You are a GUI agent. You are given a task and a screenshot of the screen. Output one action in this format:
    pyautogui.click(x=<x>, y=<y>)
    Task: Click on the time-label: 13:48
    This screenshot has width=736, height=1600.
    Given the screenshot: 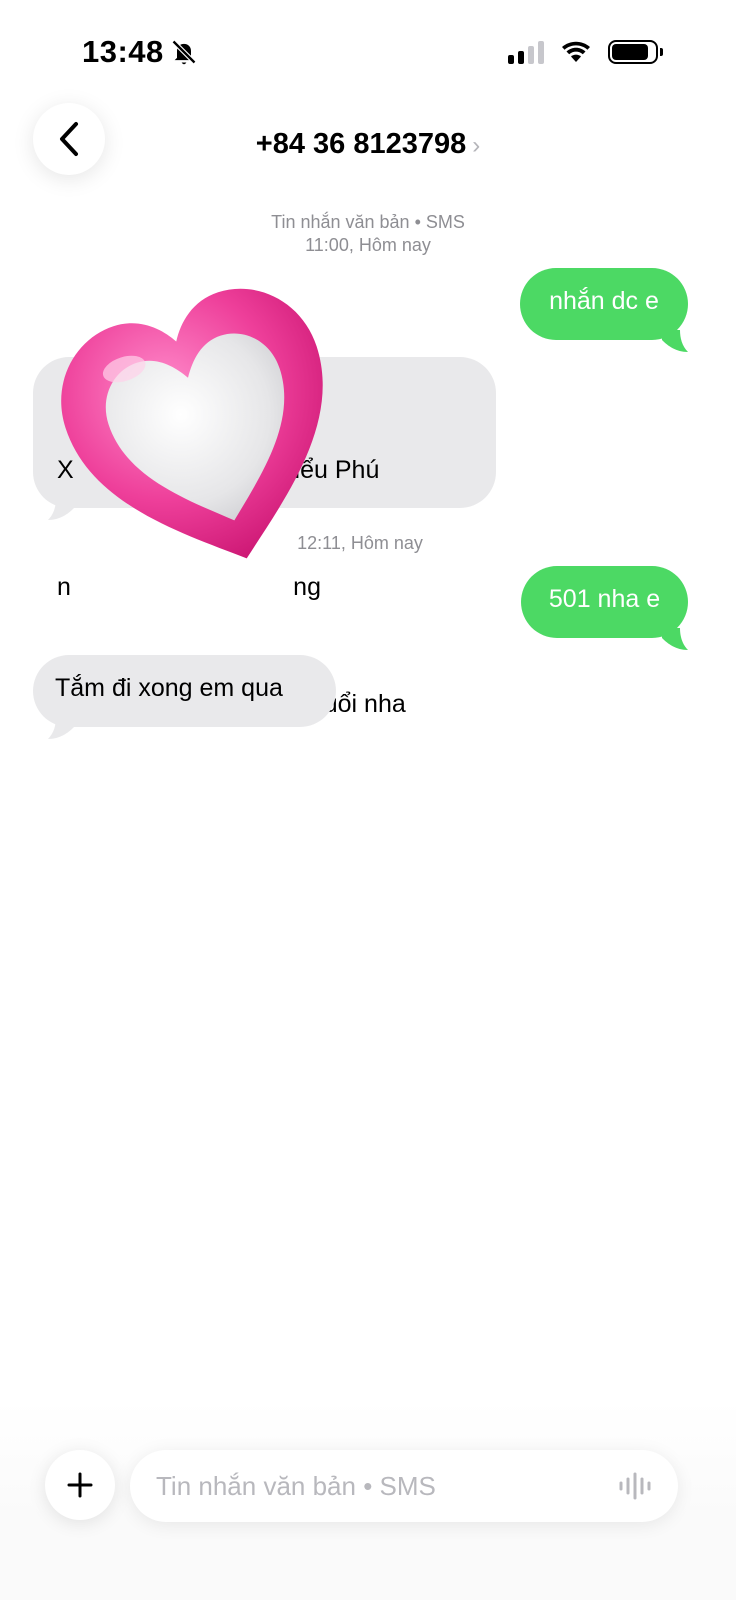 What is the action you would take?
    pyautogui.click(x=123, y=51)
    